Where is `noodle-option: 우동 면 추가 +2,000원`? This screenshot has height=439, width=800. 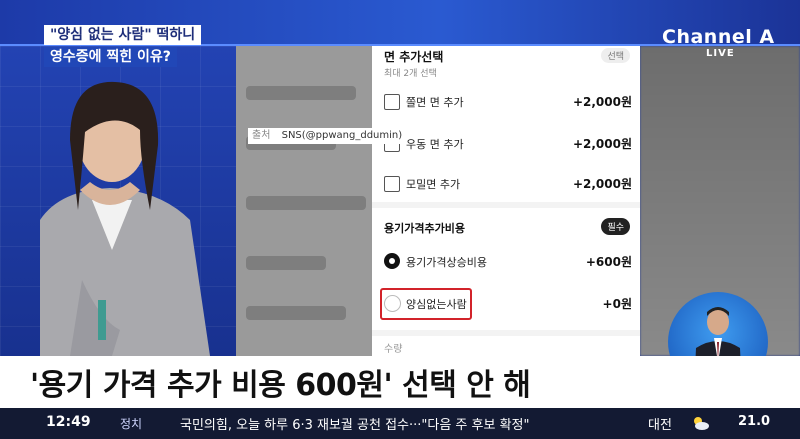 noodle-option: 우동 면 추가 +2,000원 is located at coordinates (508, 144).